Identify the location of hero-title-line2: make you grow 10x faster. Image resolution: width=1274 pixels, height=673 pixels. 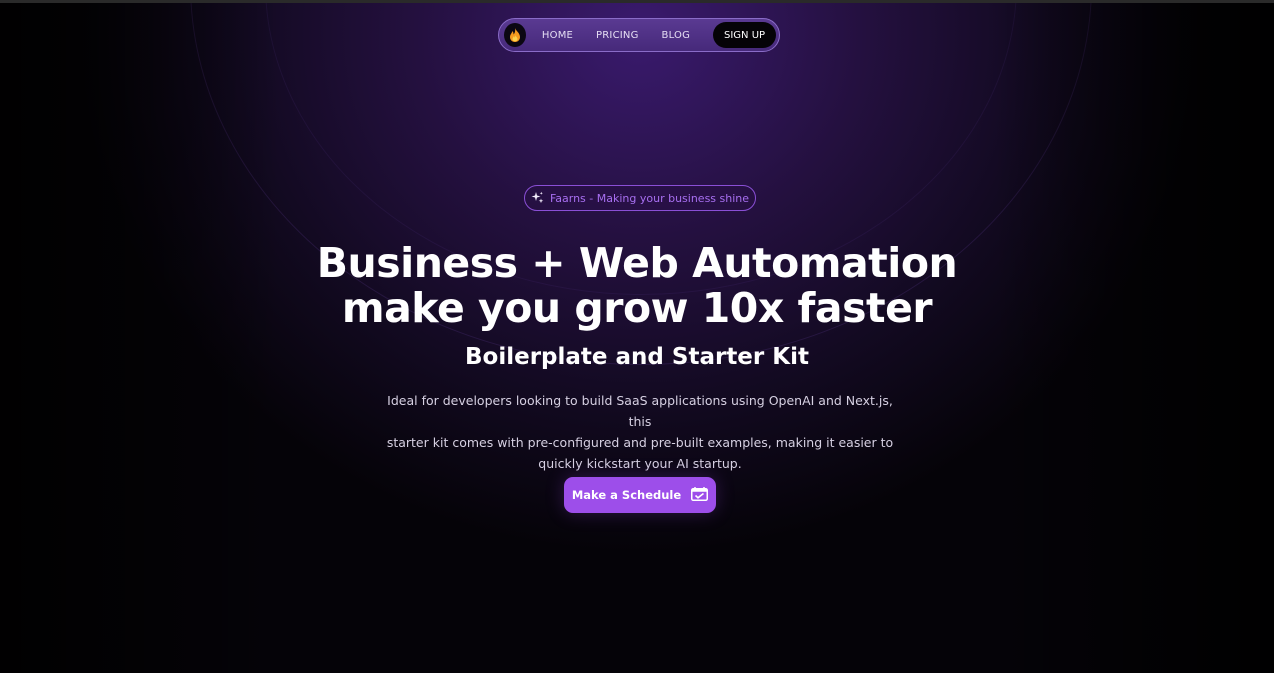
(637, 308).